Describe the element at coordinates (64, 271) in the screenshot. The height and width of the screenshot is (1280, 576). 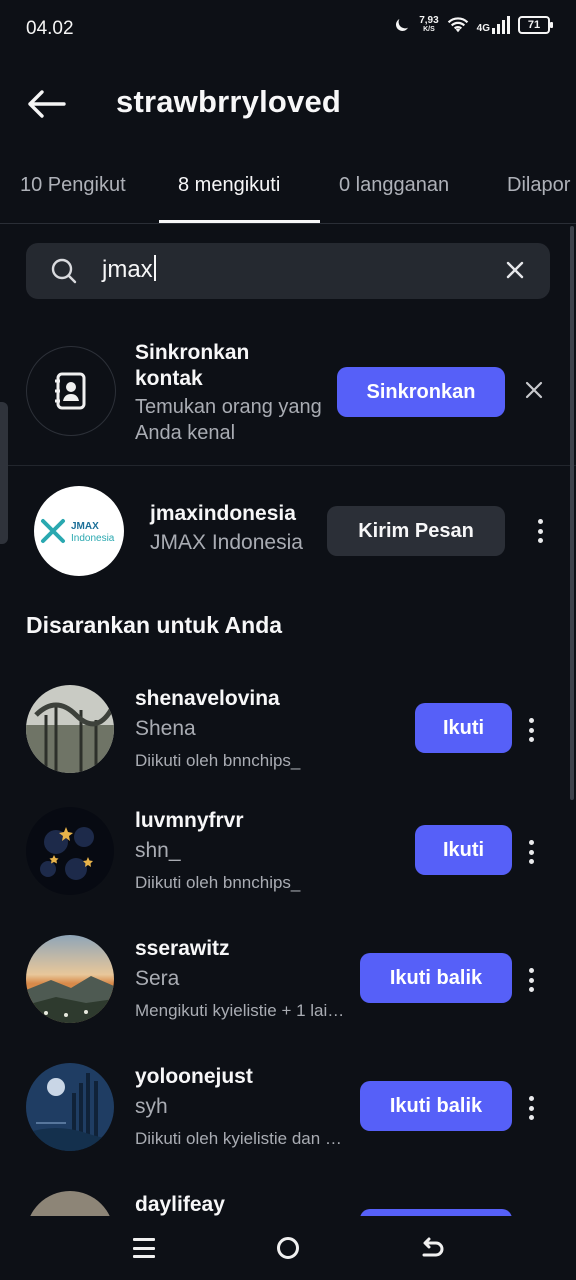
I see `search-icon` at that location.